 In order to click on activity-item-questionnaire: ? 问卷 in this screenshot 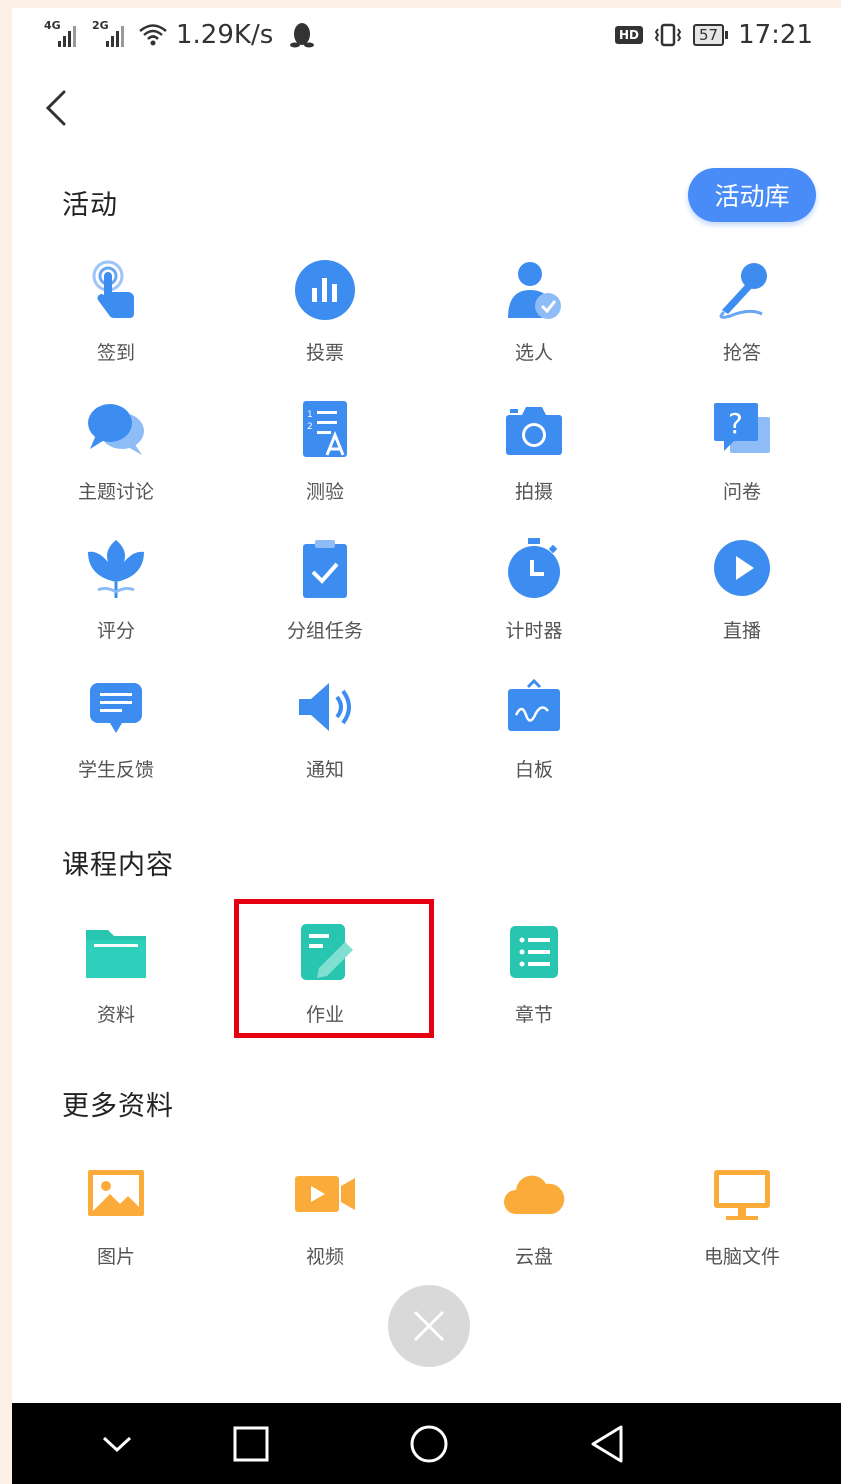, I will do `click(741, 457)`.